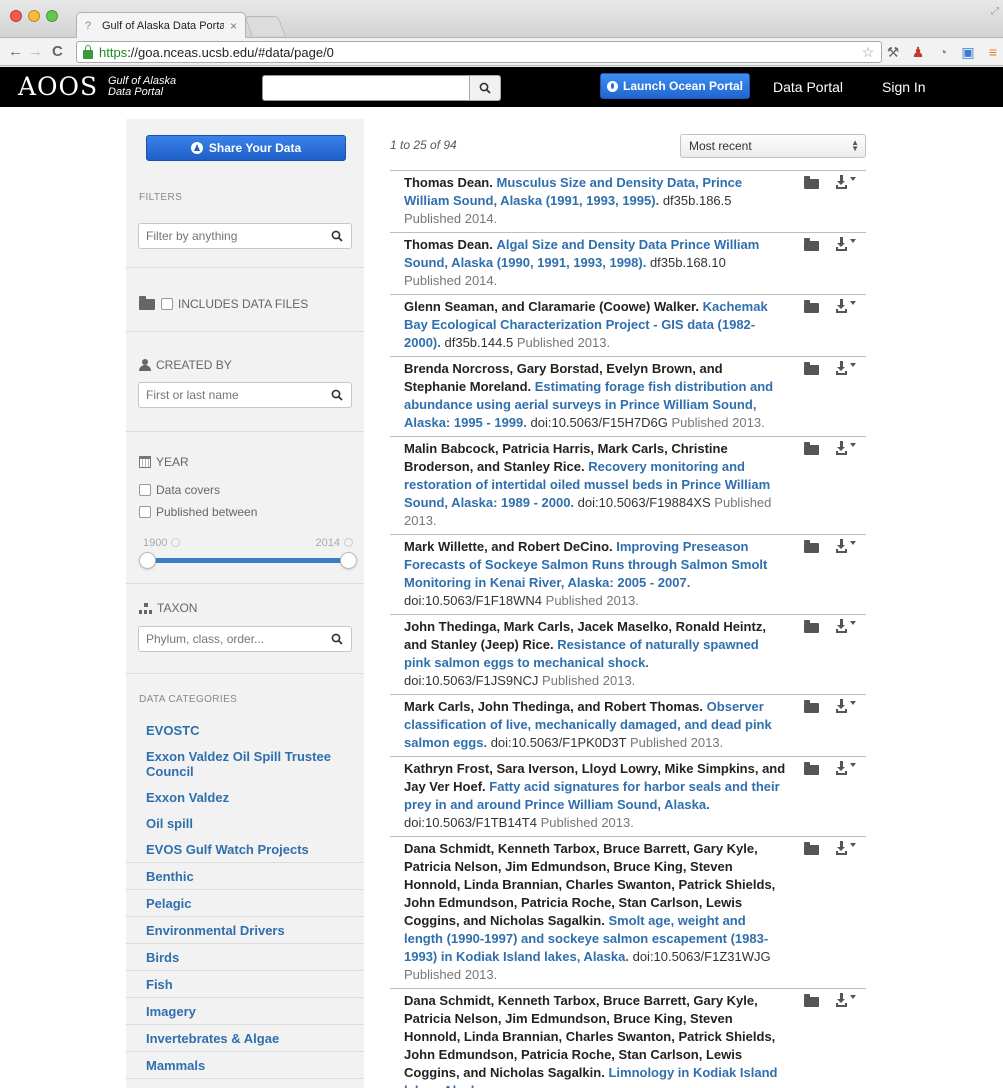  What do you see at coordinates (245, 1010) in the screenshot?
I see `category-link: Imagery` at bounding box center [245, 1010].